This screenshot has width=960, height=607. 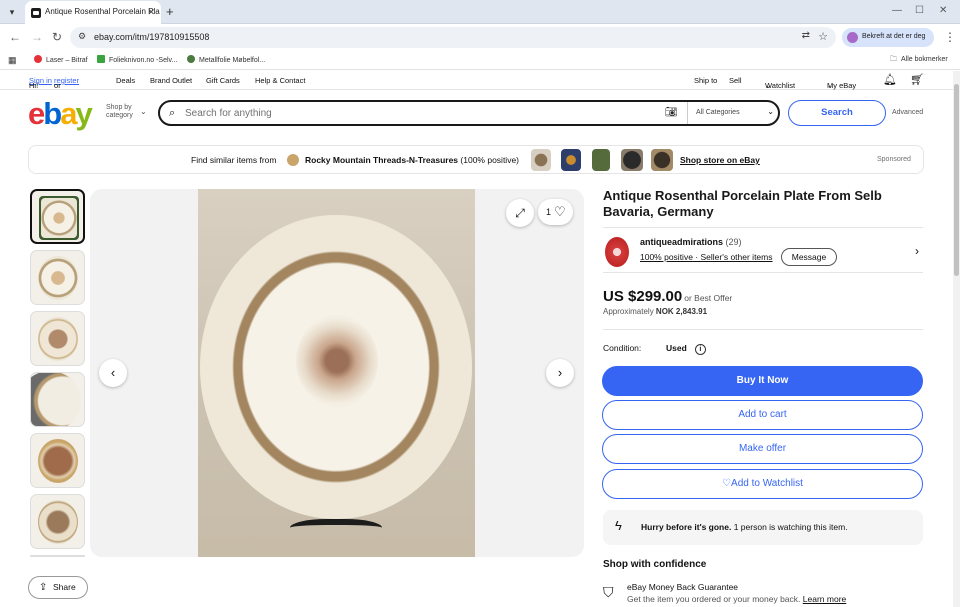 I want to click on bookmark-star-icon: ☆, so click(x=823, y=36).